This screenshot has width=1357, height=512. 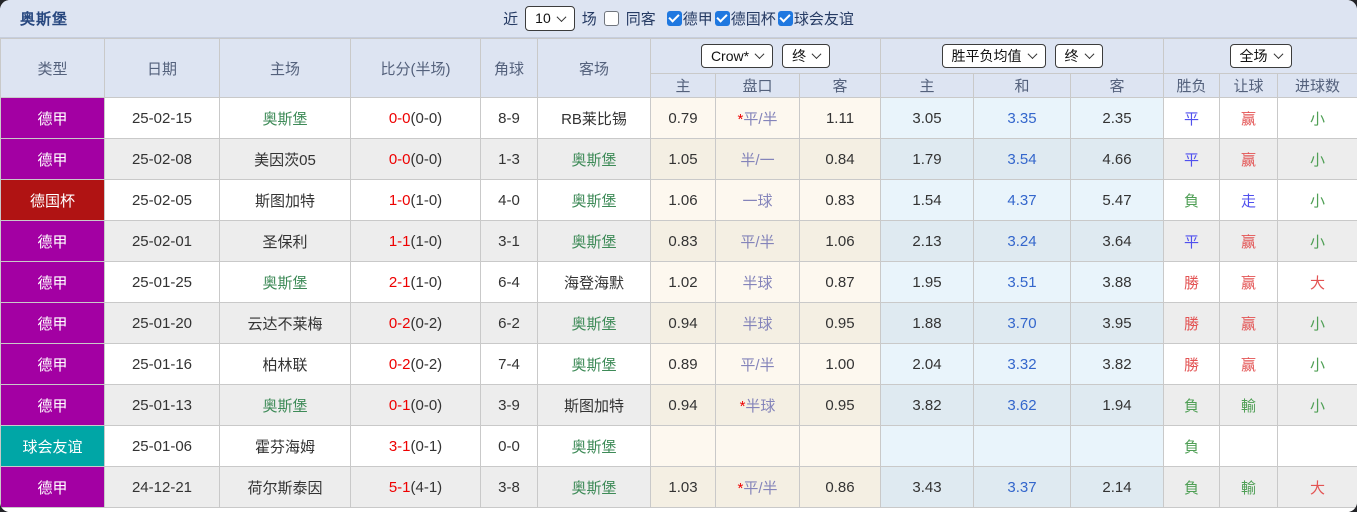 I want to click on club-friendly-label: 球会友谊, so click(x=823, y=19).